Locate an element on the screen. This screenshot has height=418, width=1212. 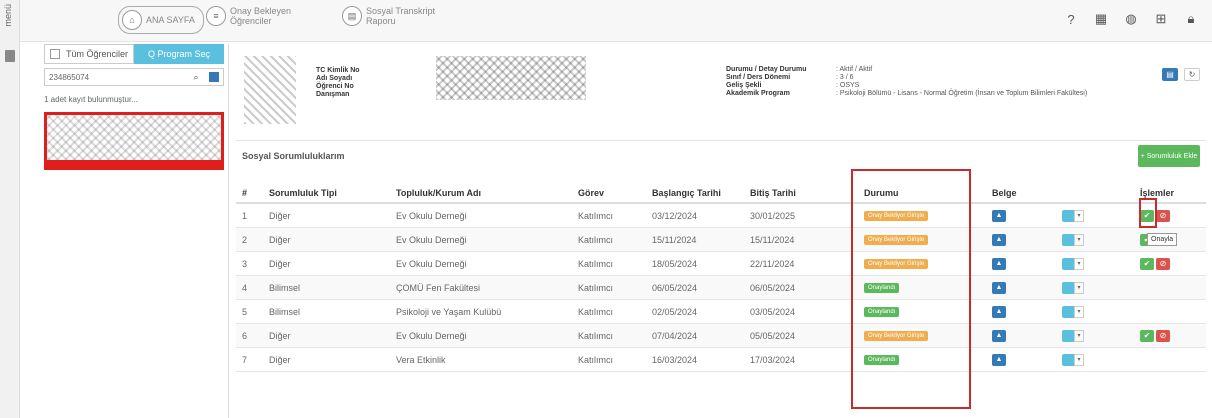
nav-home: ⌂ ANA SAYFA is located at coordinates (161, 20).